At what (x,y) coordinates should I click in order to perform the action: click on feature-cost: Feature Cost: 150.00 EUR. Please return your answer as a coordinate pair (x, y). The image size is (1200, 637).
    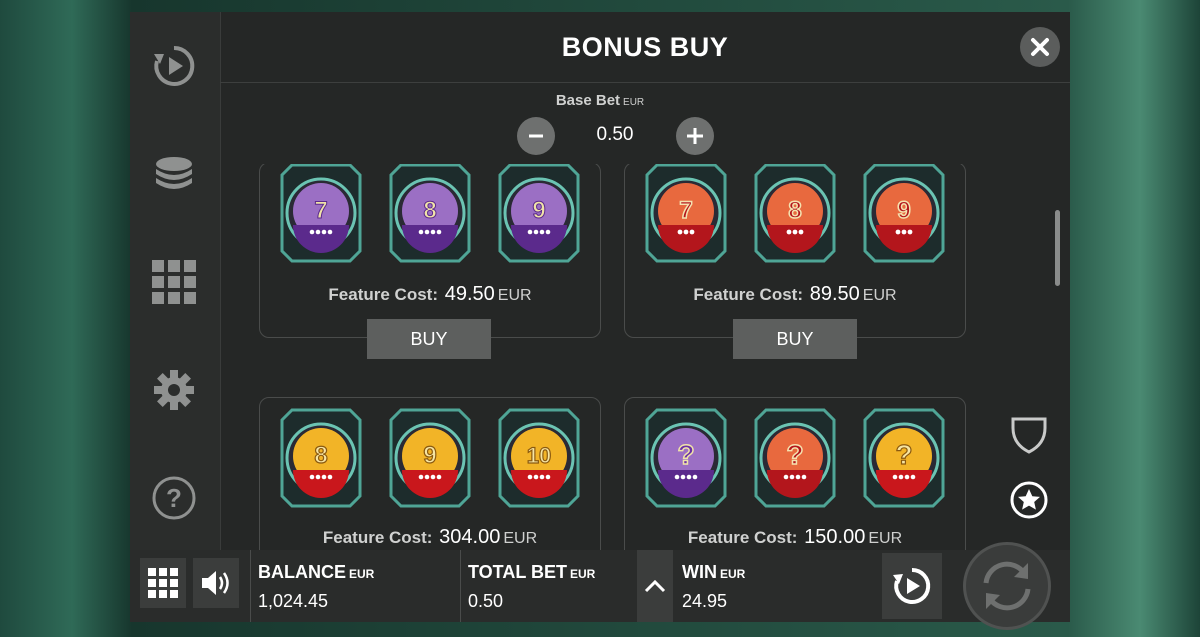
    Looking at the image, I should click on (795, 537).